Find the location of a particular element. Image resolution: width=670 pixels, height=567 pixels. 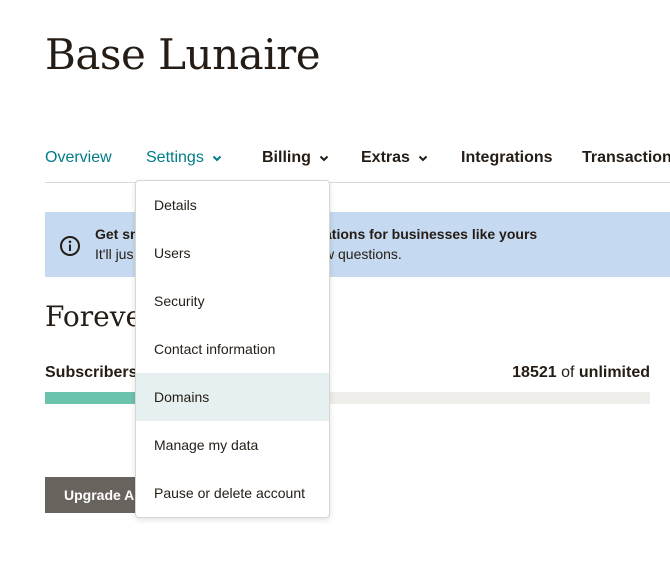

menu-item-manage-my-data: Manage my data is located at coordinates (232, 445).